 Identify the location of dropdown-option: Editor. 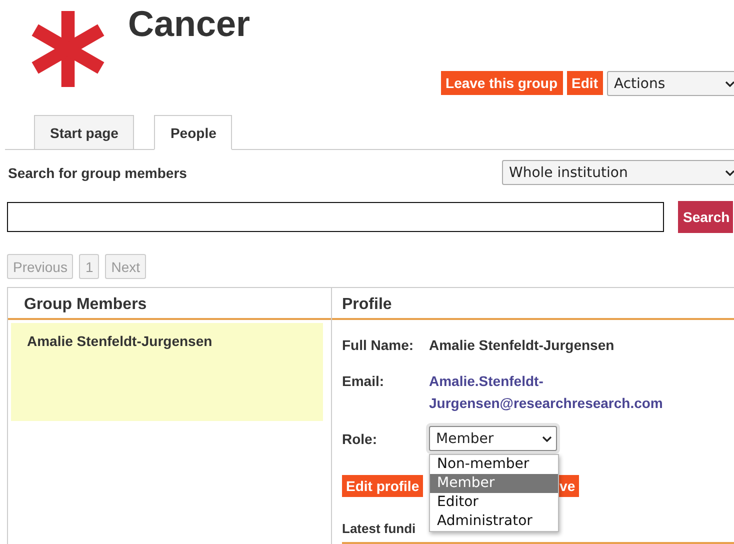
(494, 502).